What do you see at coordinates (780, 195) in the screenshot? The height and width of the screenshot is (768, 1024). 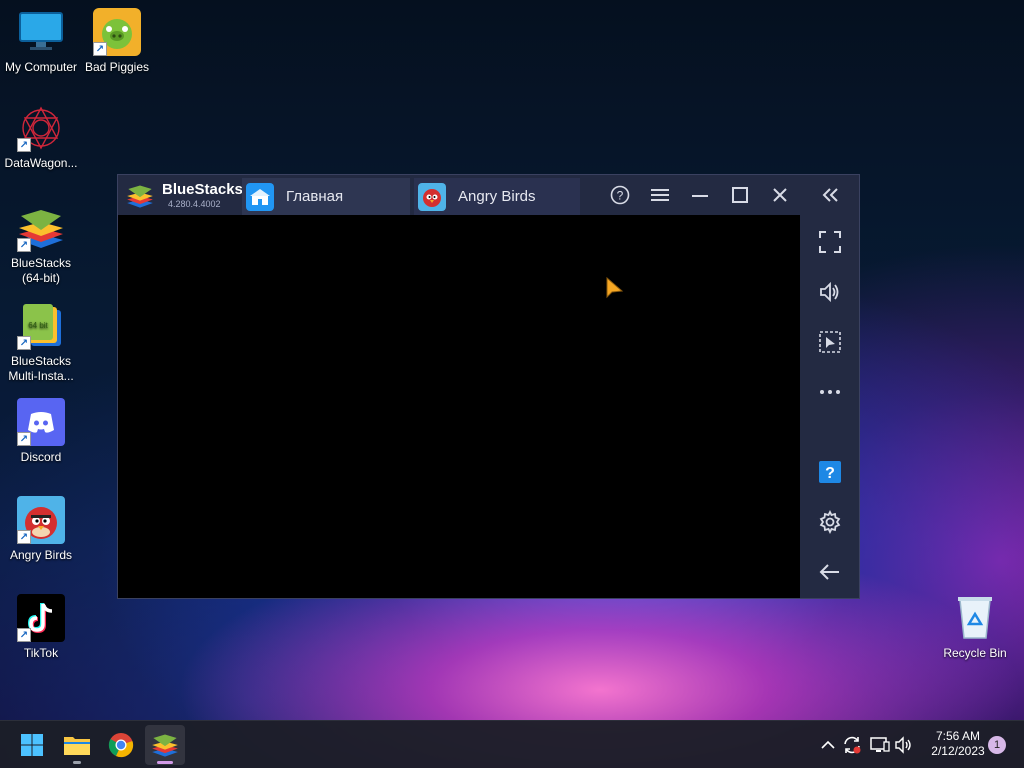 I see `close-icon` at bounding box center [780, 195].